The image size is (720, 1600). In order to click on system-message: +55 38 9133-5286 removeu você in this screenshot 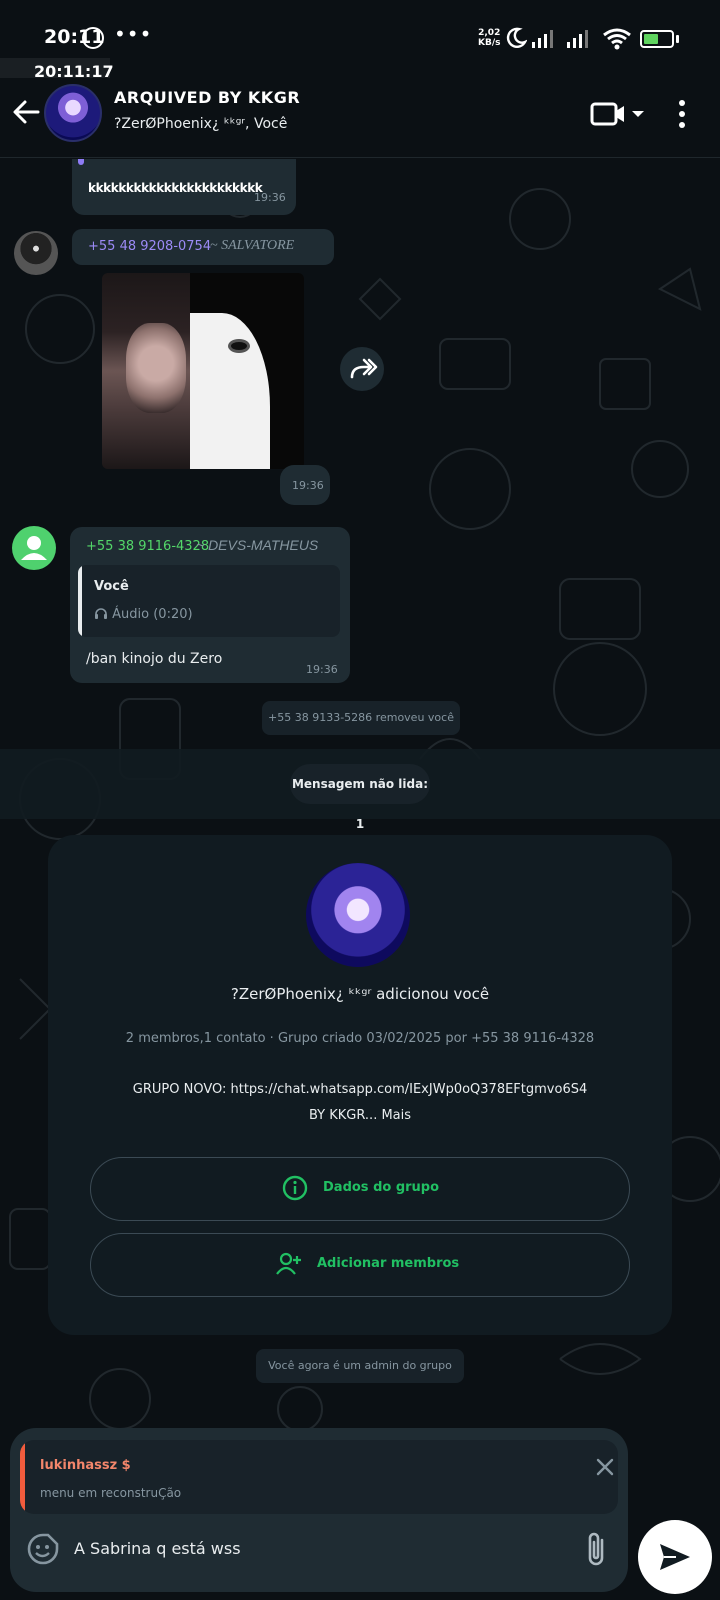, I will do `click(361, 718)`.